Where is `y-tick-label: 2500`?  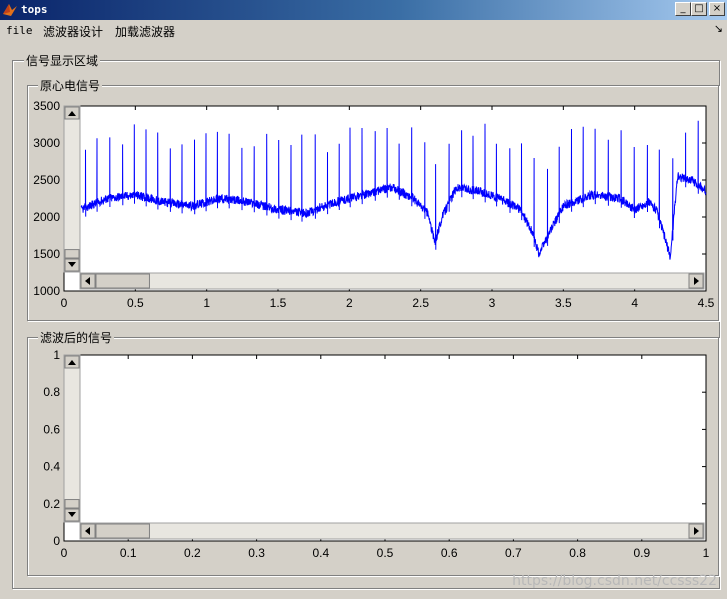 y-tick-label: 2500 is located at coordinates (46, 180).